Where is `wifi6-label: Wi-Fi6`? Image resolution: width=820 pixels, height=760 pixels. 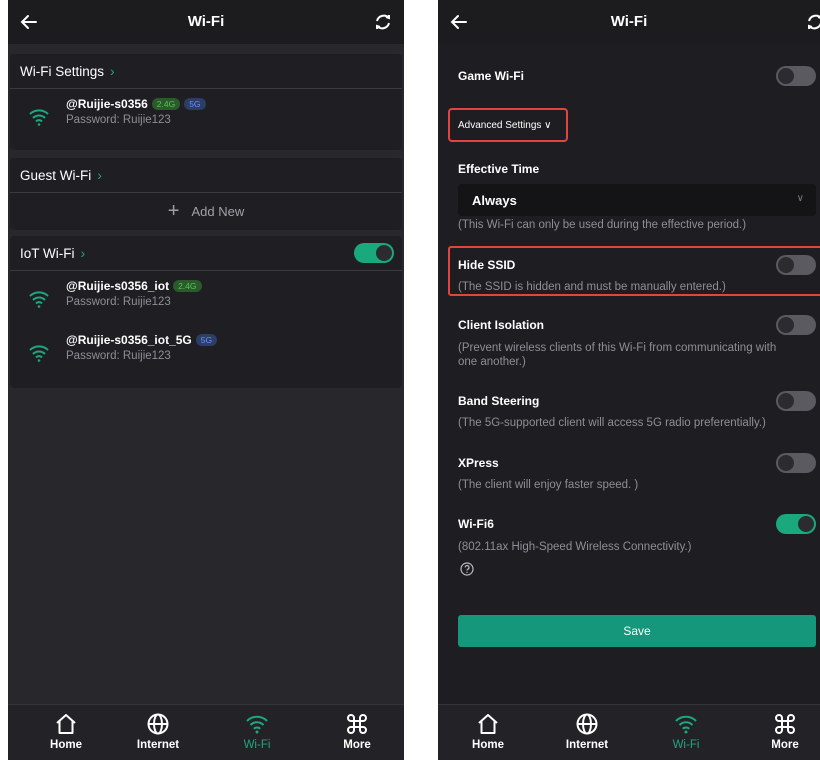
wifi6-label: Wi-Fi6 is located at coordinates (476, 524).